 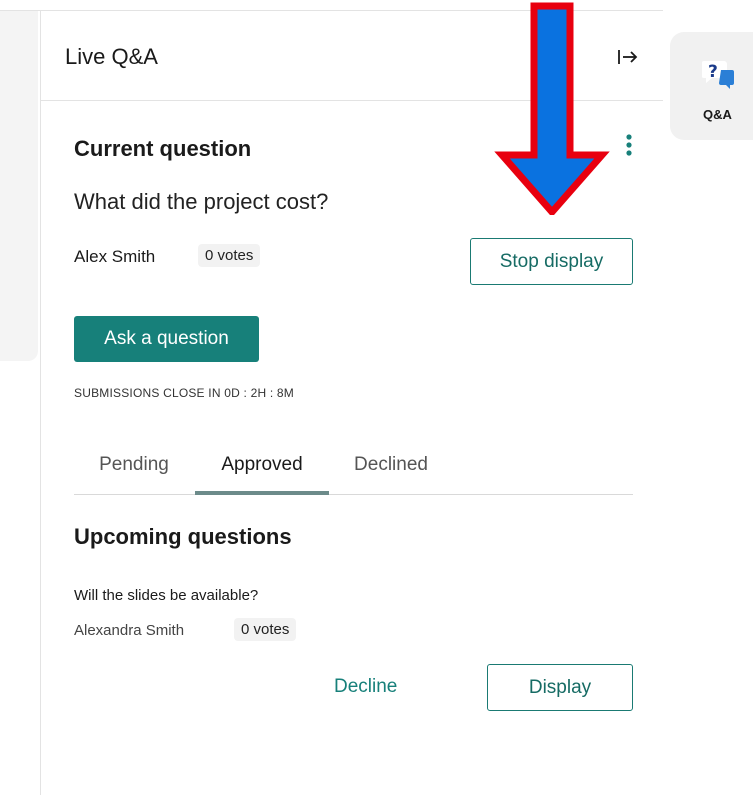 What do you see at coordinates (163, 148) in the screenshot?
I see `current-question-heading: Current question` at bounding box center [163, 148].